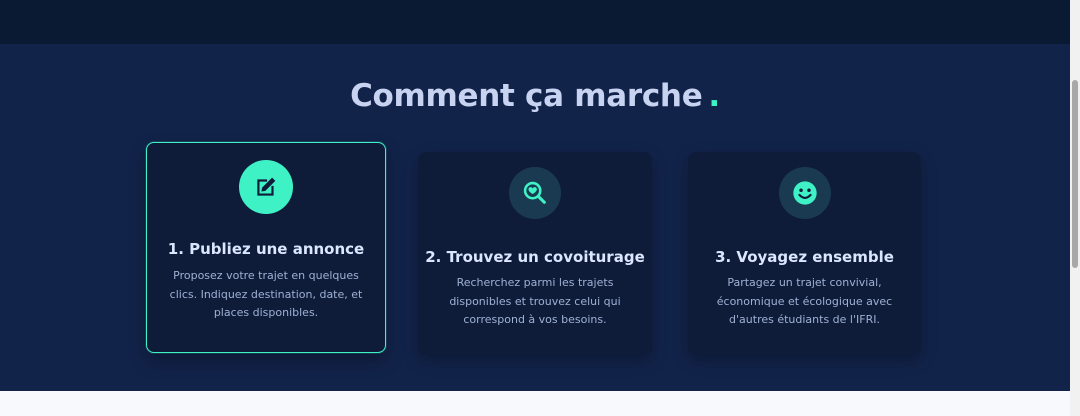 The height and width of the screenshot is (416, 1080). I want to click on section-title: Comment ça marche., so click(535, 96).